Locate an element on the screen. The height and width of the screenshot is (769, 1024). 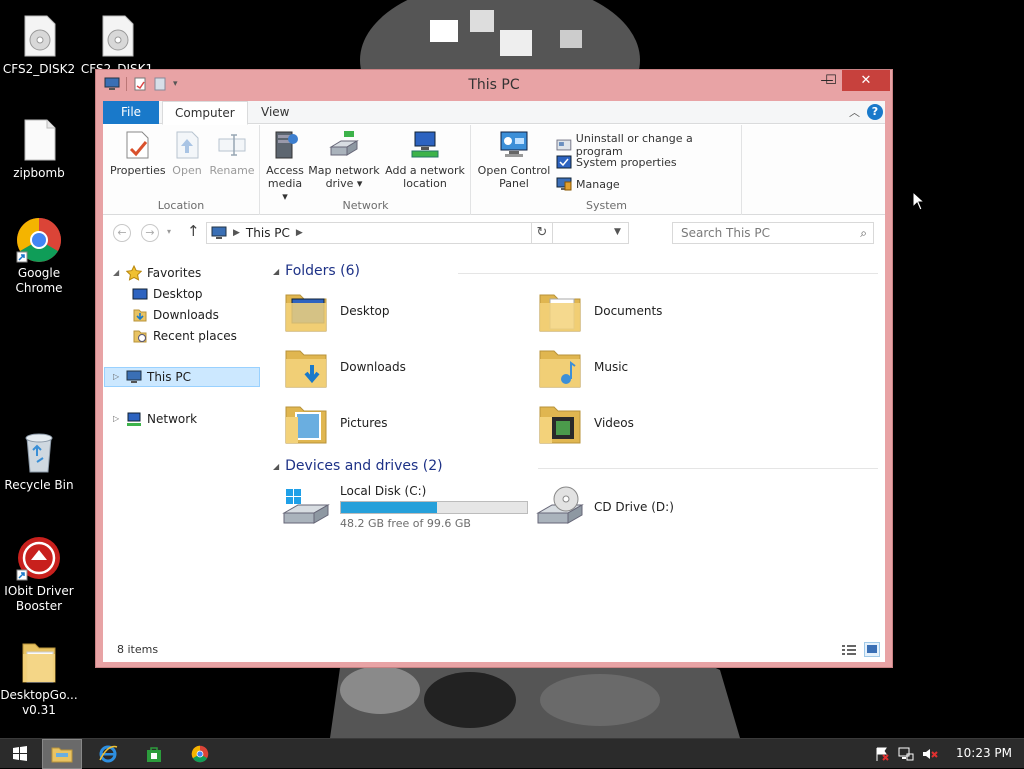
title-bar: ▾ This PC — ☐ ✕ is located at coordinates (494, 85).